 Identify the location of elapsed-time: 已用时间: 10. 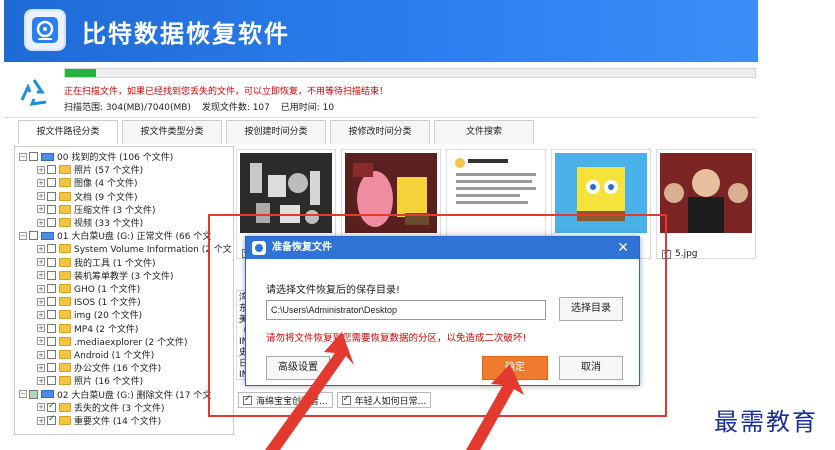
(307, 108).